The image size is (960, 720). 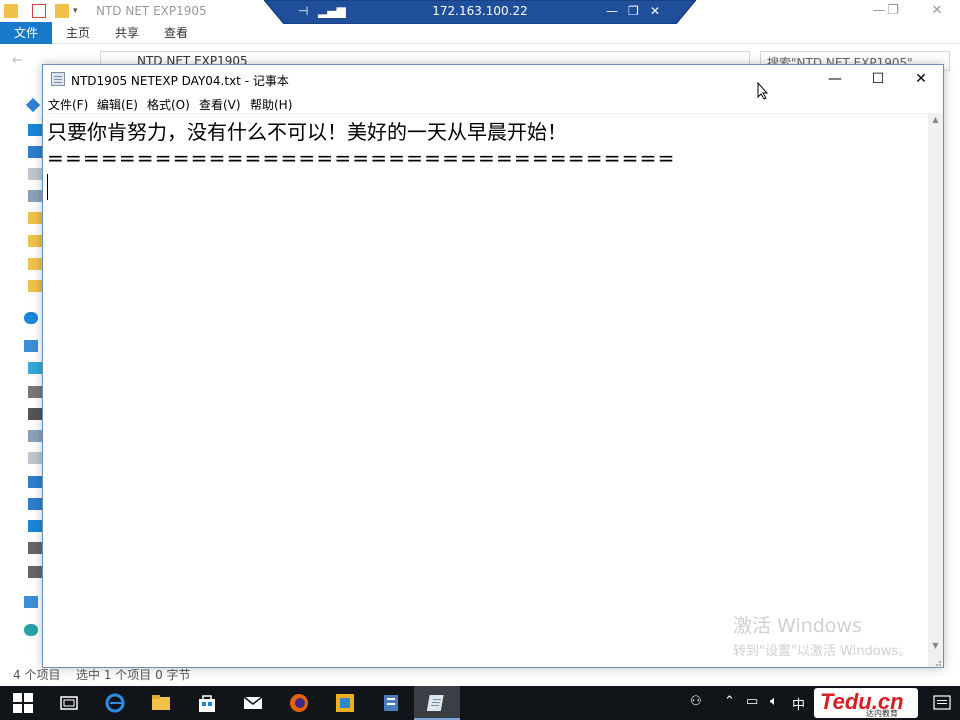 I want to click on remote-app-button, so click(x=391, y=703).